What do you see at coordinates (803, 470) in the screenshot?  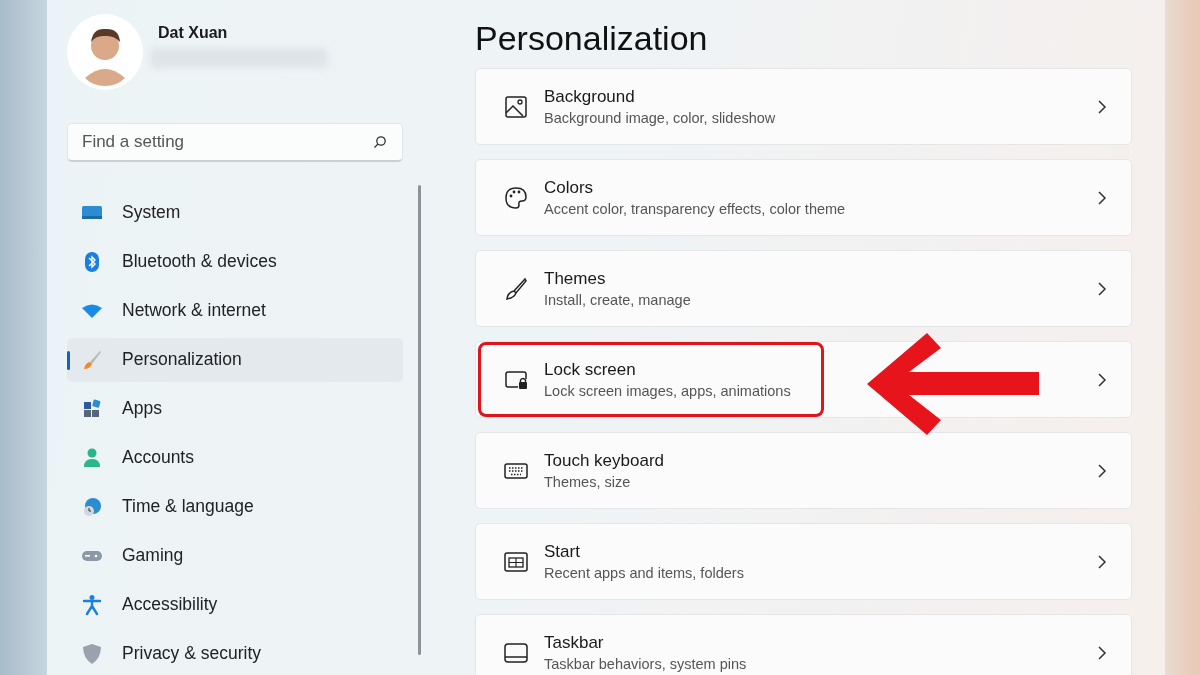 I see `settings-card: Touch keyboard Themes, size` at bounding box center [803, 470].